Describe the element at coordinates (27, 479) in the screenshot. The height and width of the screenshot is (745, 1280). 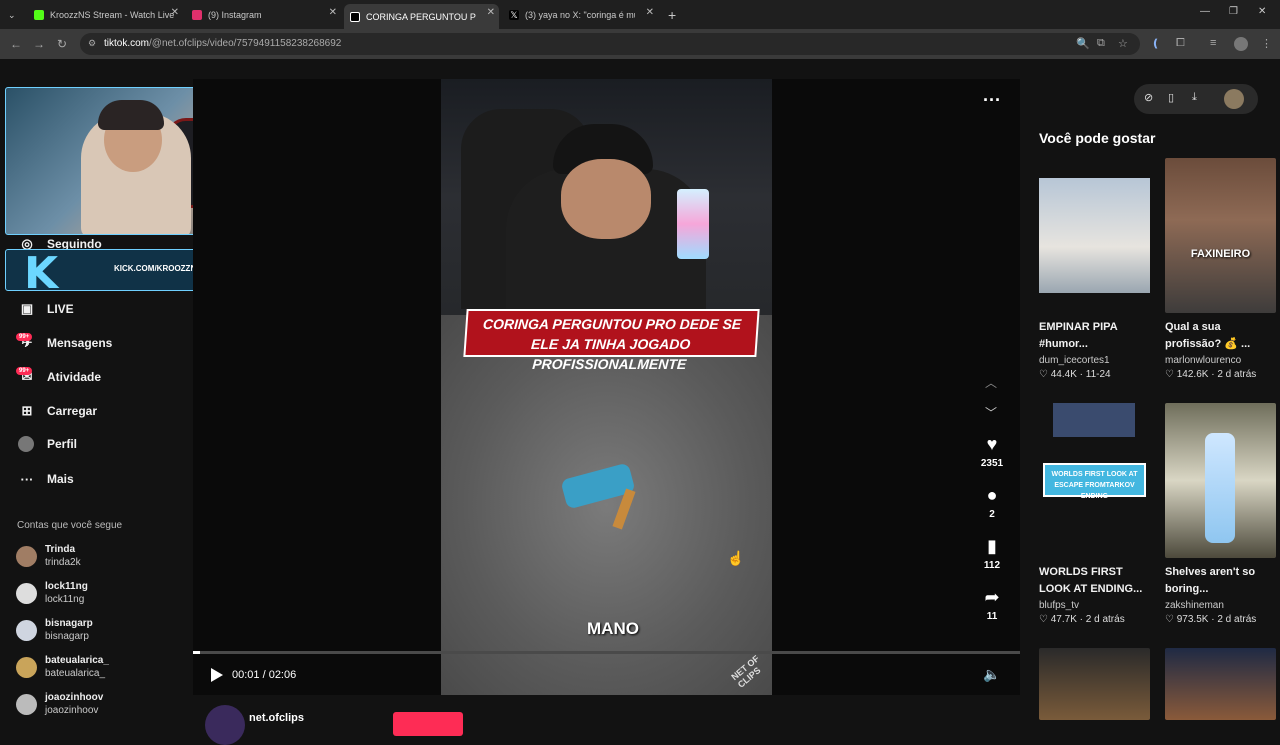
I see `more-icon: ···` at that location.